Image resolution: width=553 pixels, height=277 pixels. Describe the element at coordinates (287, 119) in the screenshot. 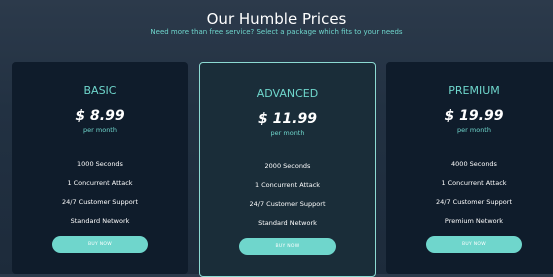

I see `plan-price: $ 11.99` at that location.